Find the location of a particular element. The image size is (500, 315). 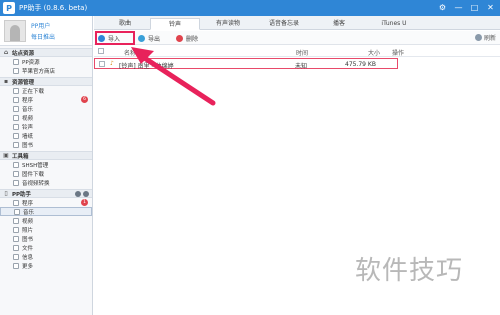

row-checkbox is located at coordinates (102, 64).